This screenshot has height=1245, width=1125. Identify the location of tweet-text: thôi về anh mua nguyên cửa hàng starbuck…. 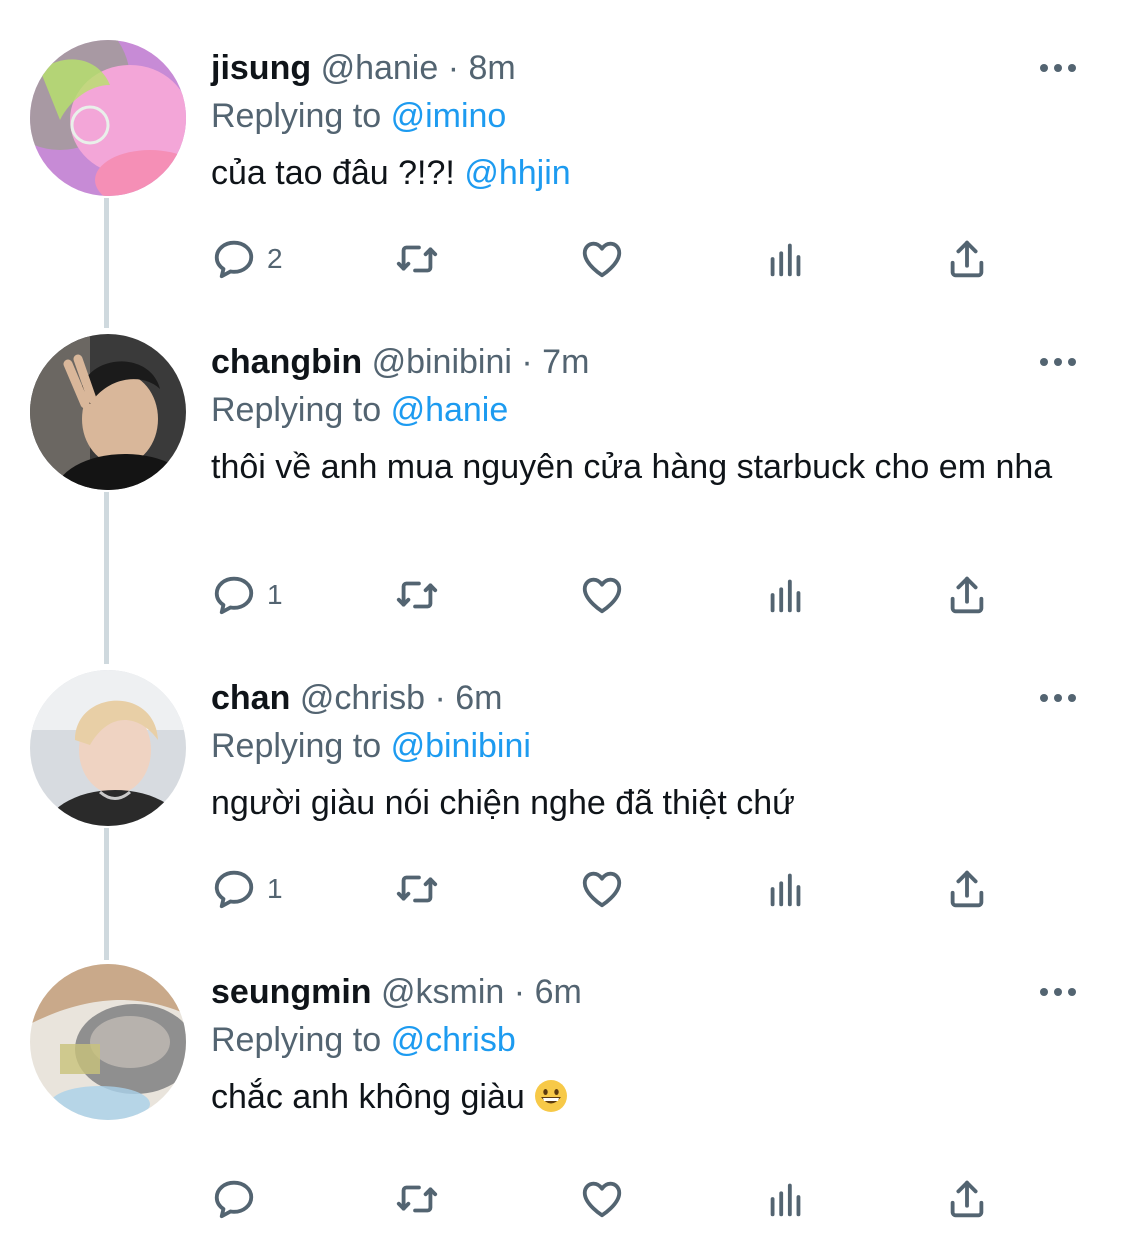
(641, 467).